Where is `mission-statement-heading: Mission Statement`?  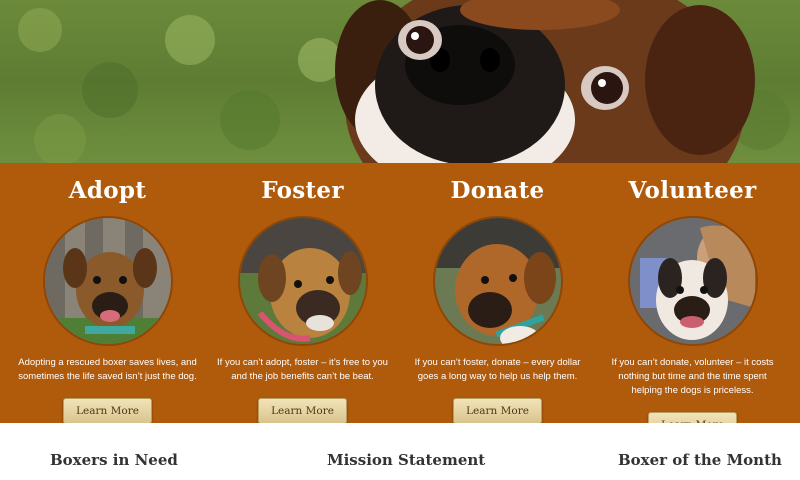 mission-statement-heading: Mission Statement is located at coordinates (406, 460).